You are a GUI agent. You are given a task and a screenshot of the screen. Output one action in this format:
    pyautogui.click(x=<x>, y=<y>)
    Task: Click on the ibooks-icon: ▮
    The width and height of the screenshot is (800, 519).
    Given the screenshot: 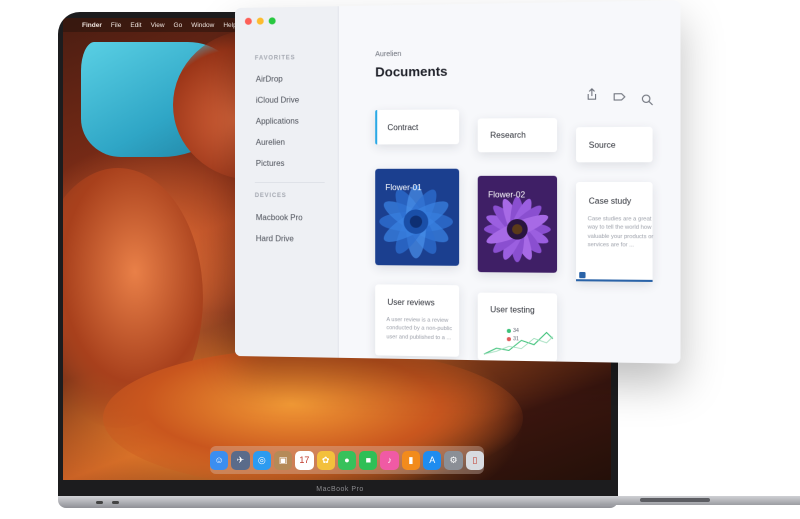 What is the action you would take?
    pyautogui.click(x=411, y=460)
    